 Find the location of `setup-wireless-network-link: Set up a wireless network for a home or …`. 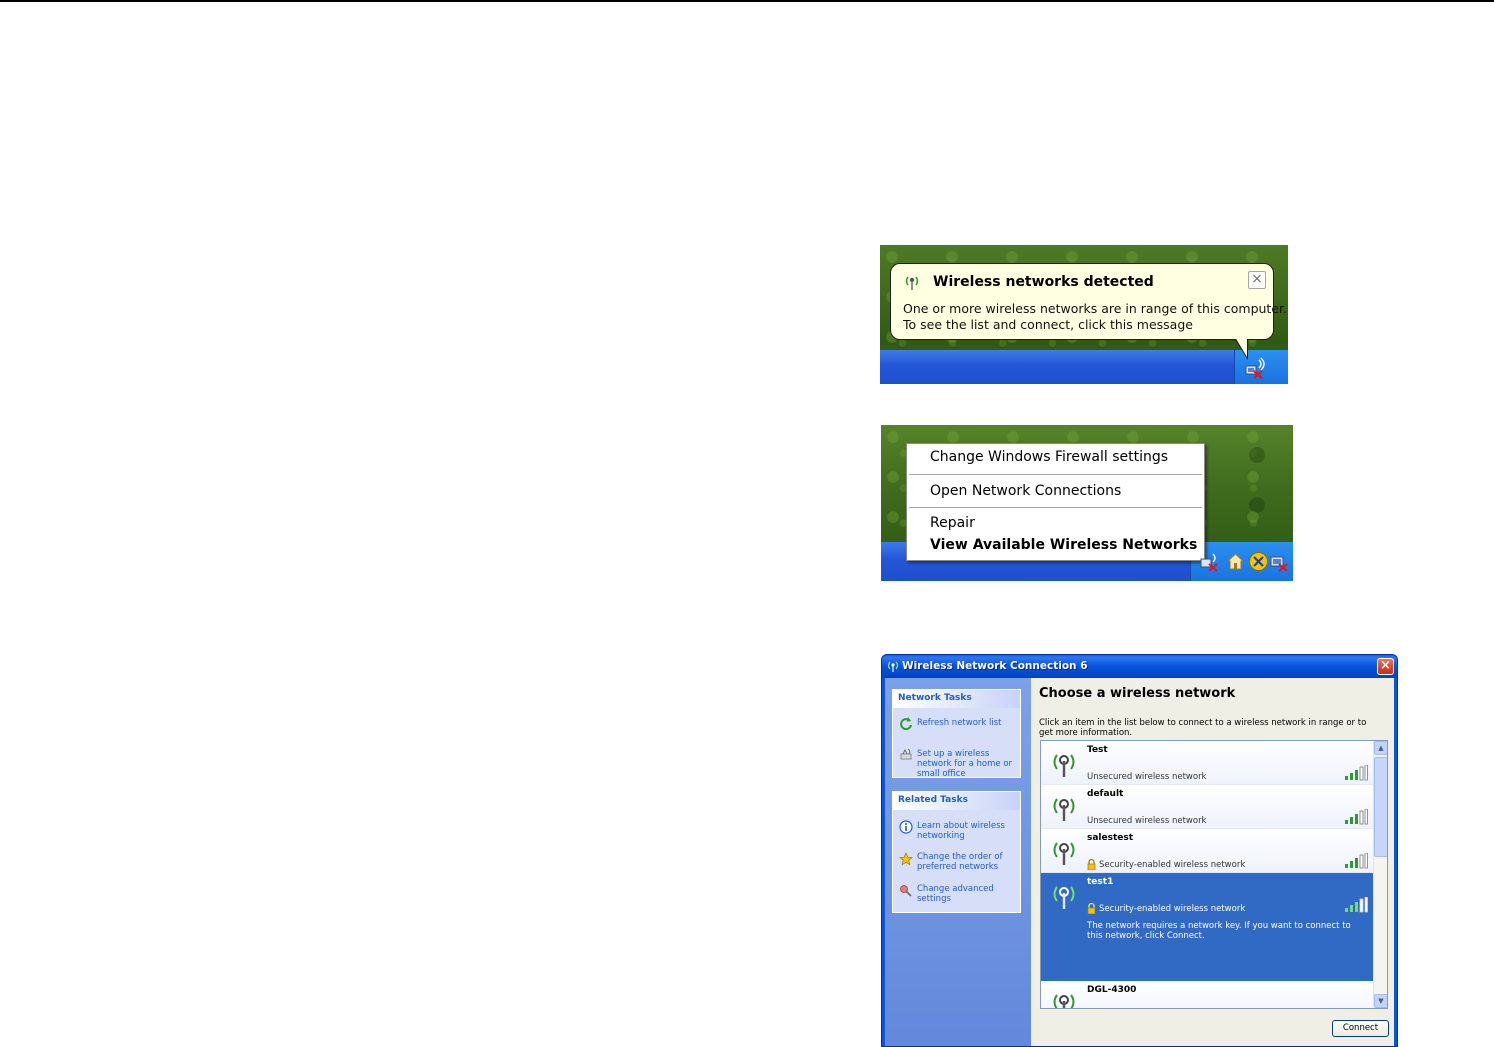

setup-wireless-network-link: Set up a wireless network for a home or … is located at coordinates (967, 764).